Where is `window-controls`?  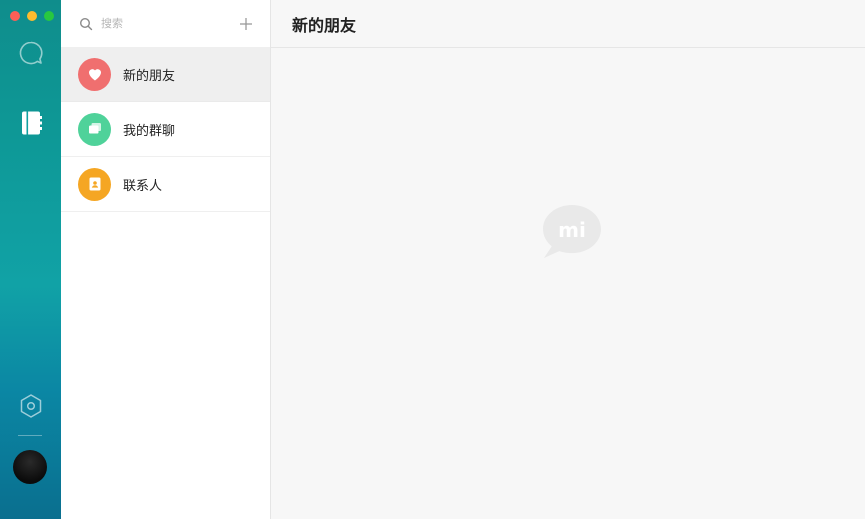
window-controls is located at coordinates (32, 16).